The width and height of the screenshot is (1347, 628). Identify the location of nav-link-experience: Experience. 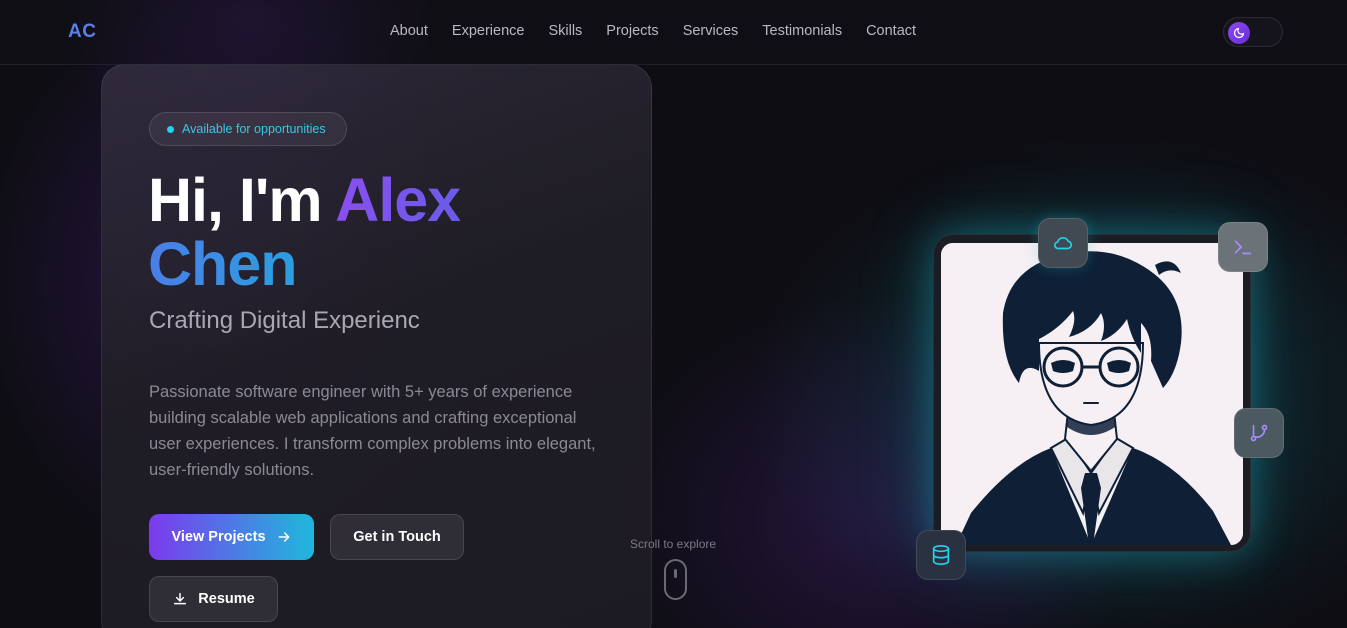
(488, 31).